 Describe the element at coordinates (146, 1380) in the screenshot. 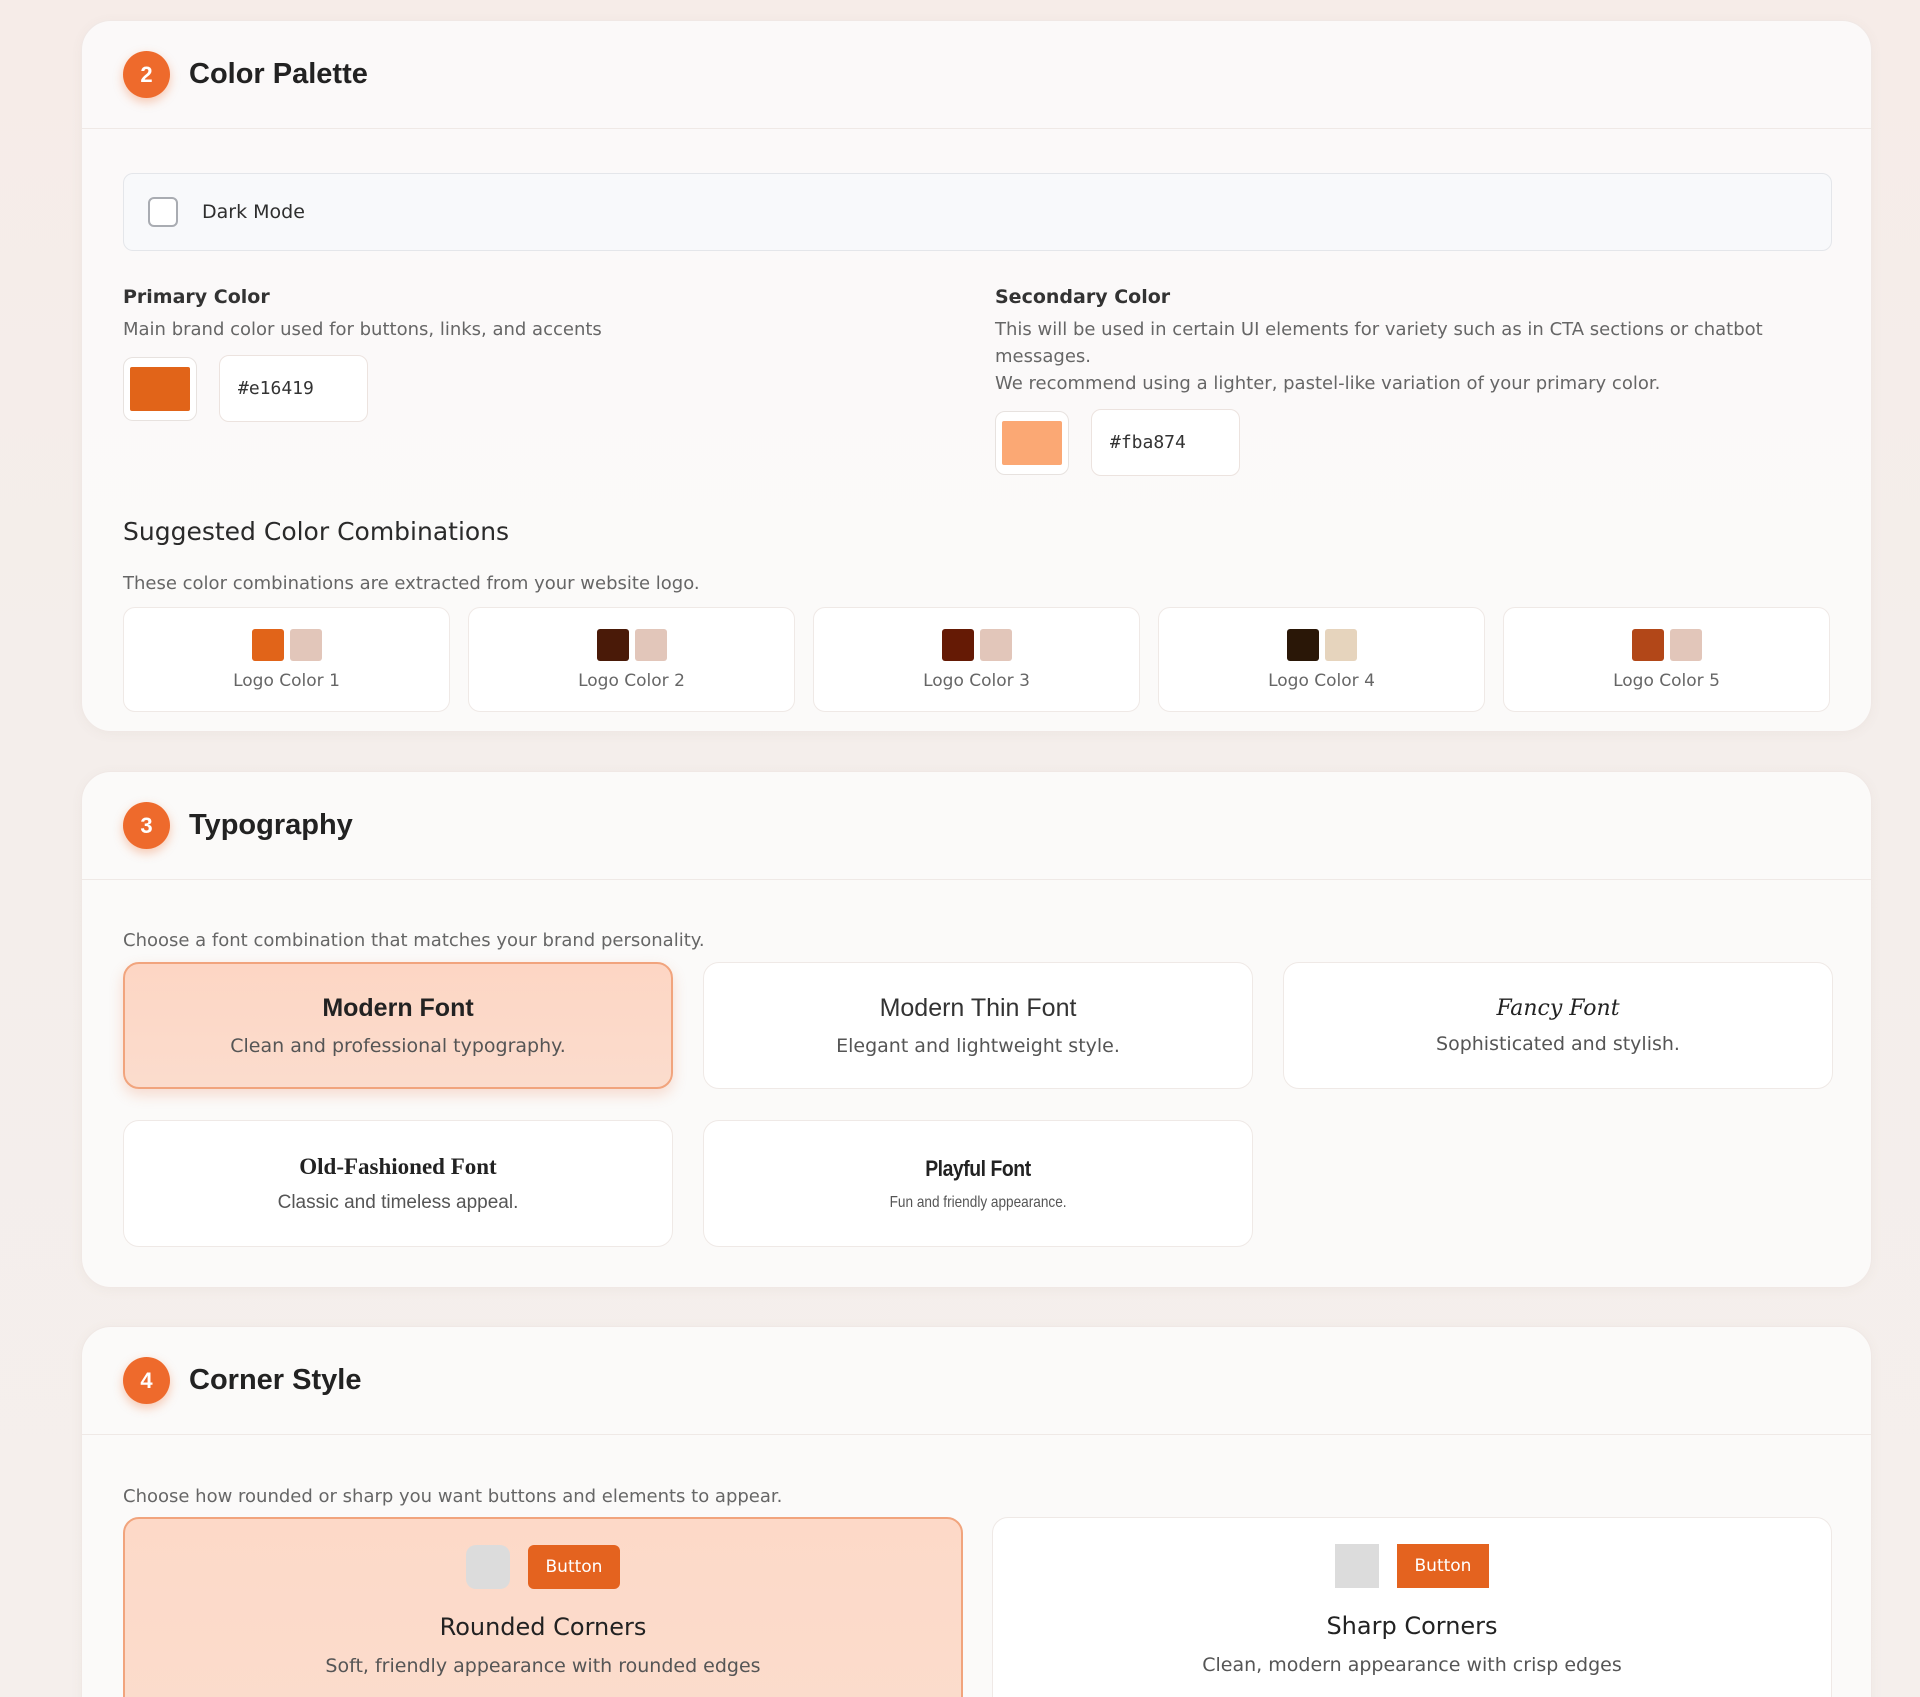

I see `step-badge: 4` at that location.